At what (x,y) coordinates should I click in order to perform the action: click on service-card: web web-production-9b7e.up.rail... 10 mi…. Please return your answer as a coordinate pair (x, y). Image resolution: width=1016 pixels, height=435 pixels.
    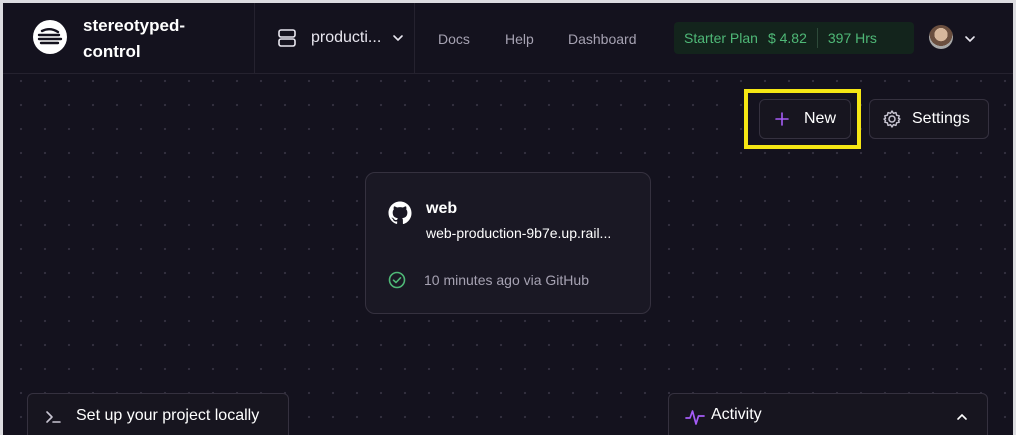
    Looking at the image, I should click on (508, 243).